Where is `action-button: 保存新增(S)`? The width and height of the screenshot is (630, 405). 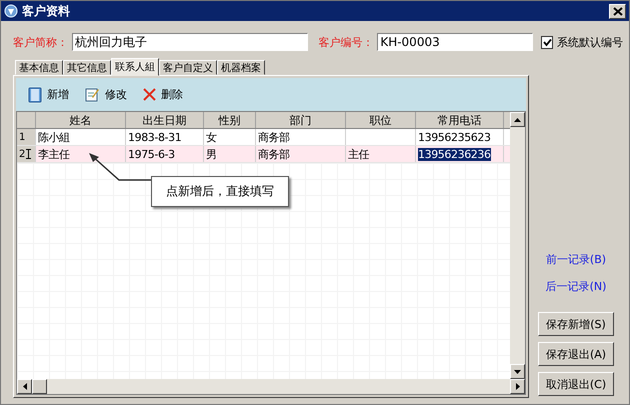
action-button: 保存新增(S) is located at coordinates (576, 324).